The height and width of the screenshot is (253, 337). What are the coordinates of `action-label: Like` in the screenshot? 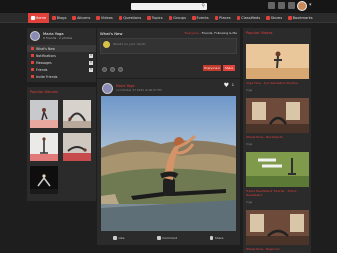 It's located at (121, 238).